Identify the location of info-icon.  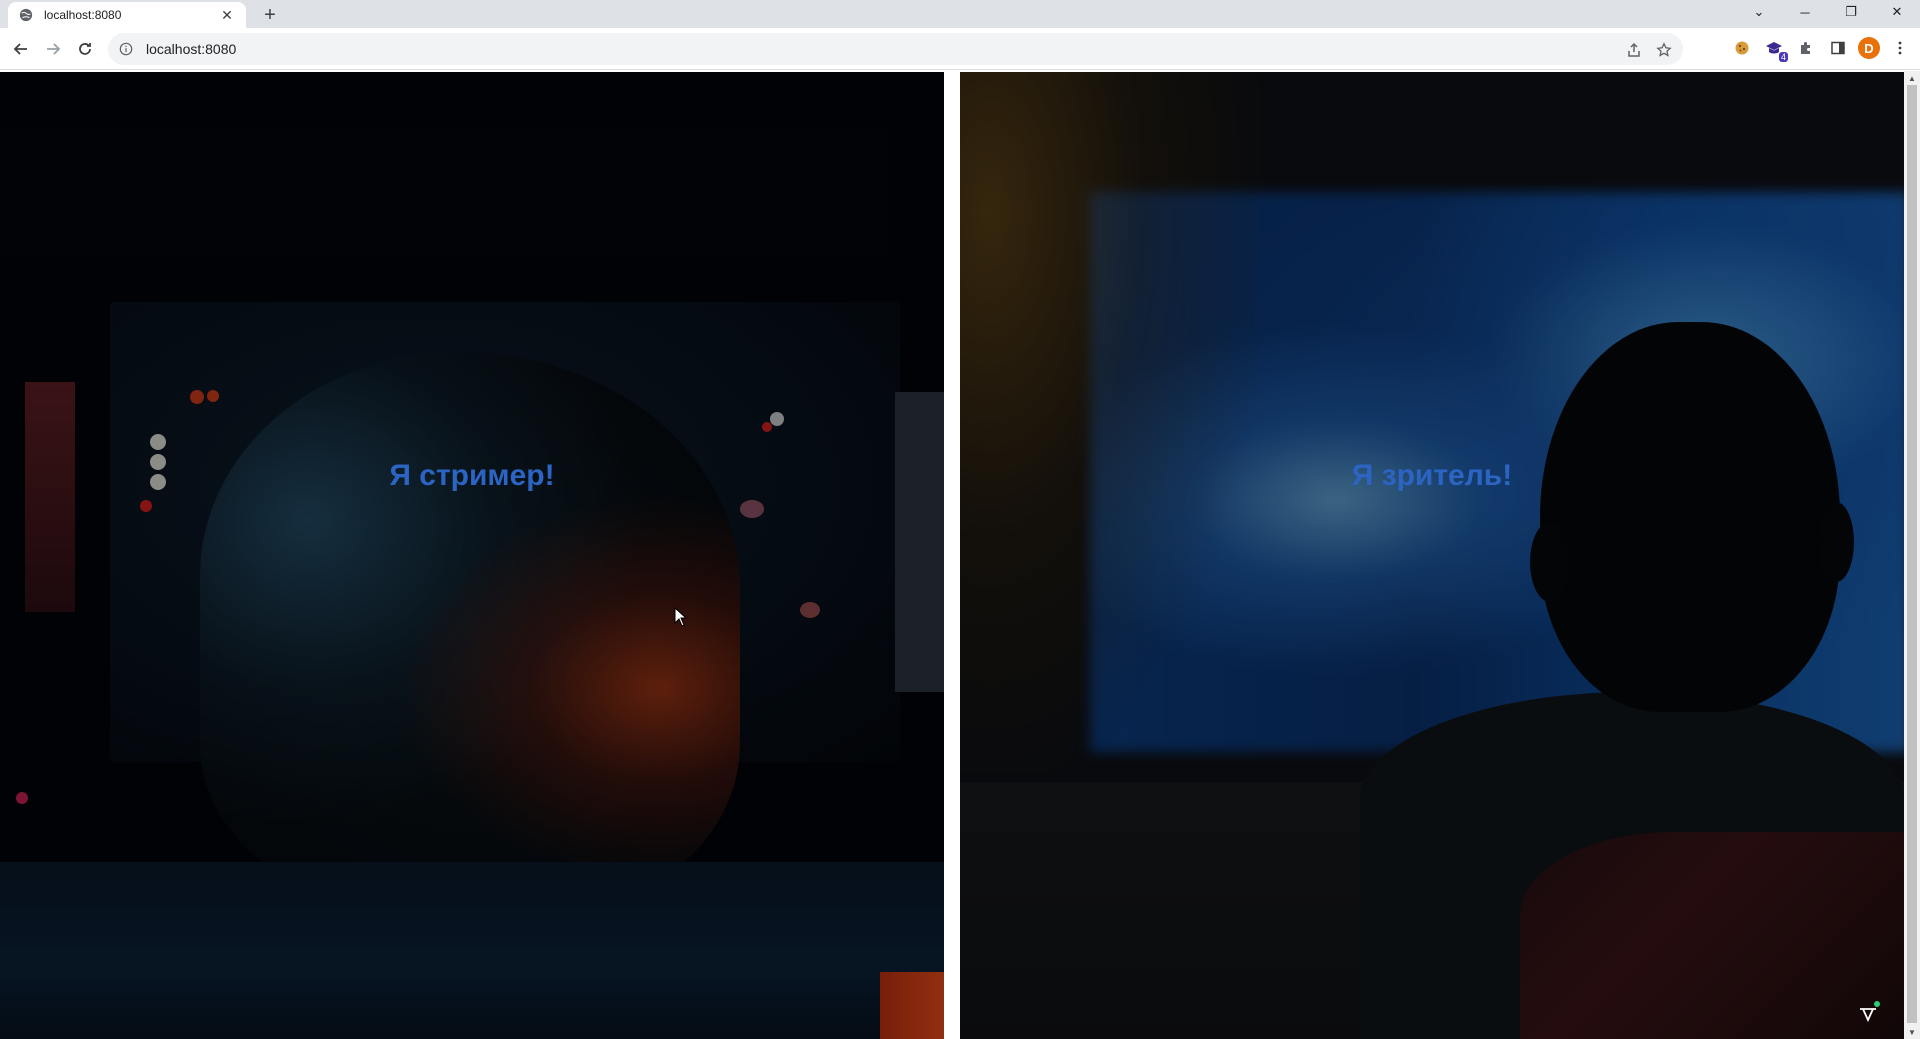
(126, 49).